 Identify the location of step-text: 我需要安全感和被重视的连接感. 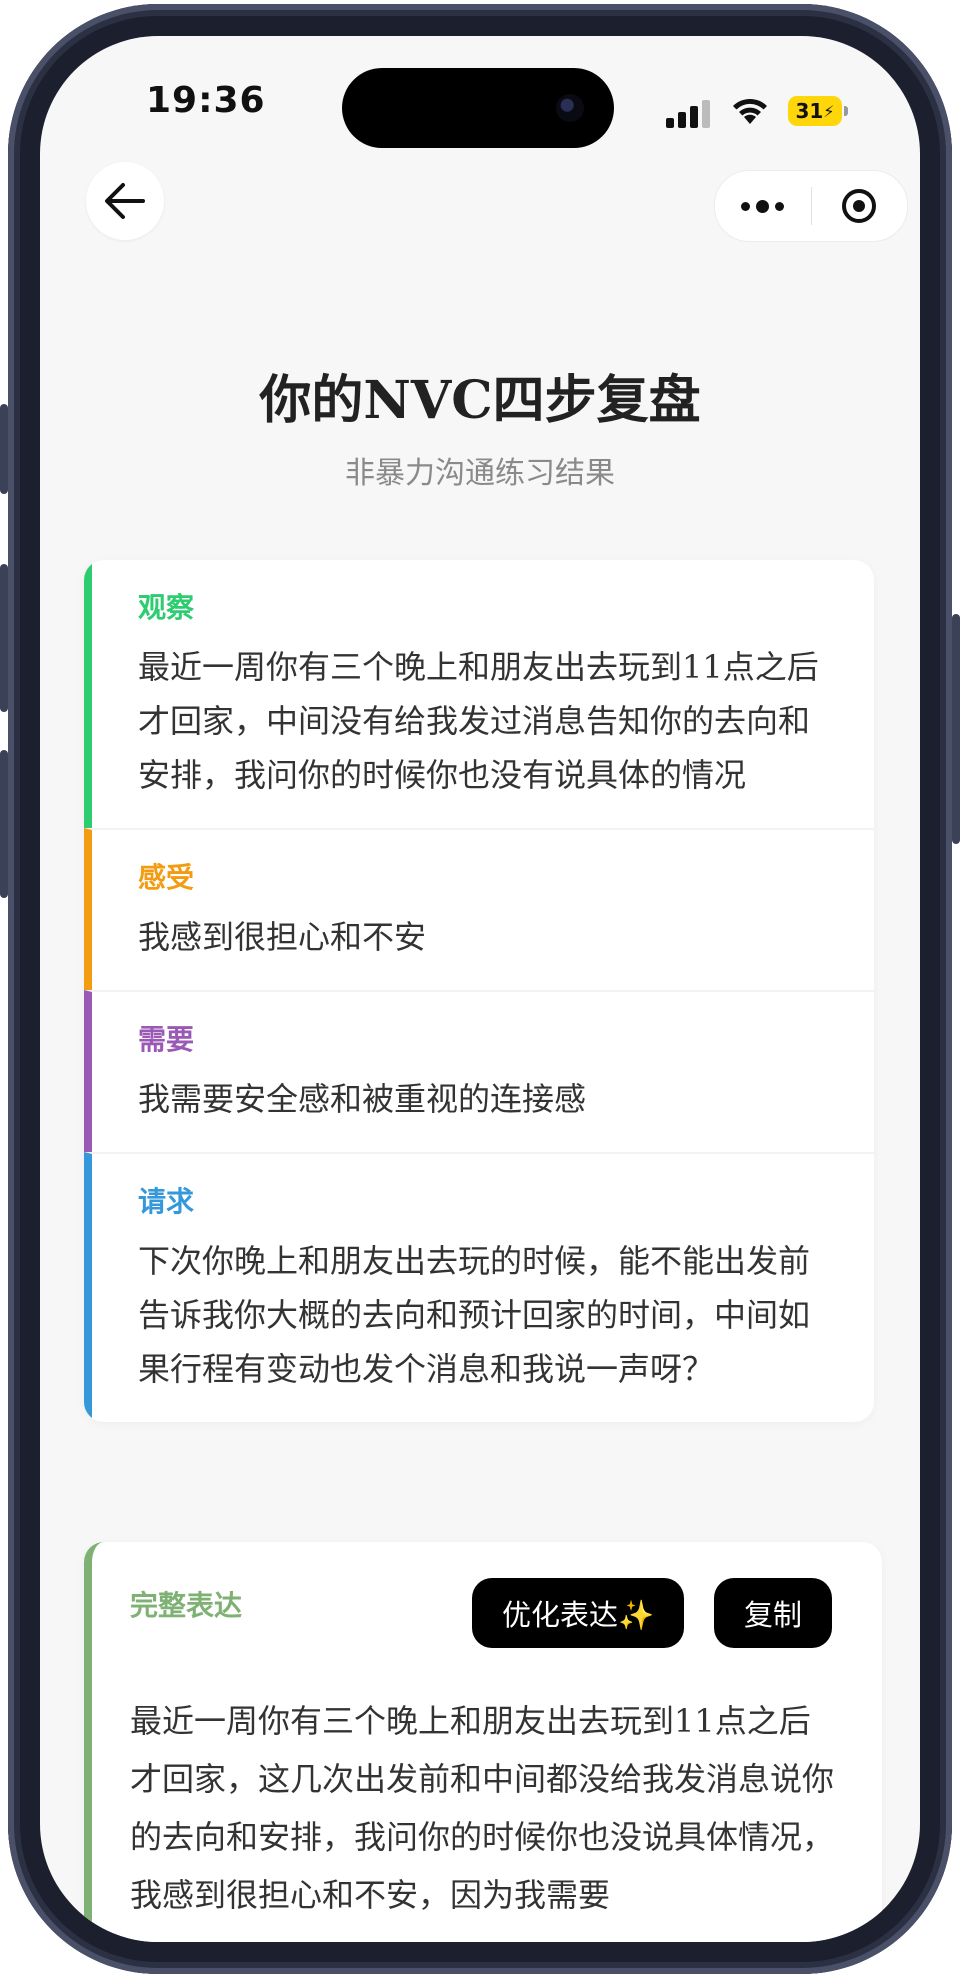
(362, 1099).